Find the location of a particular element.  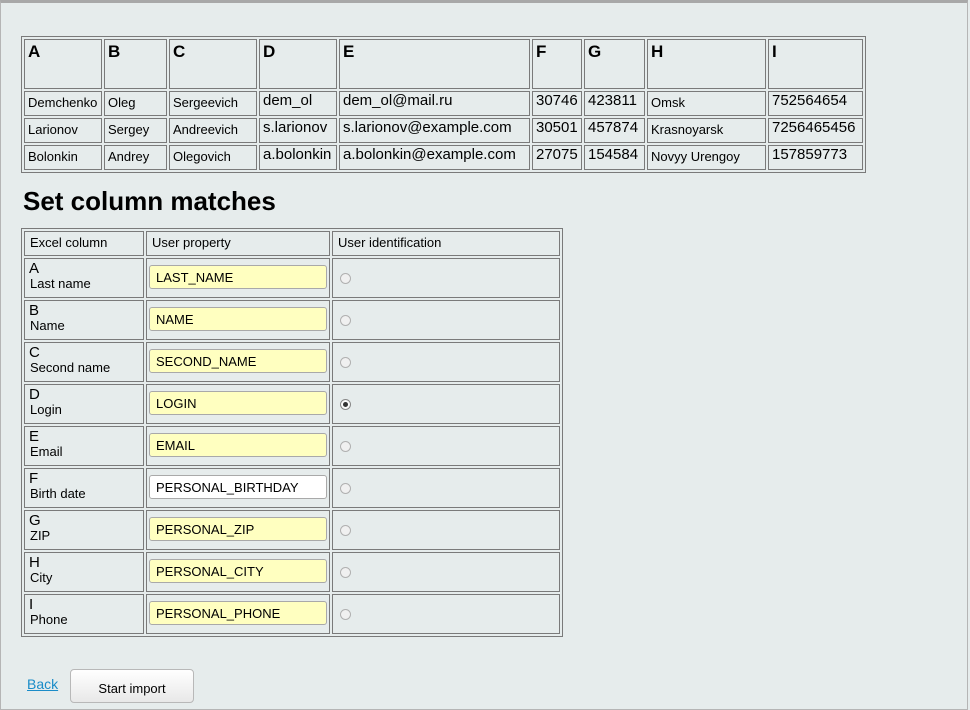

preview-cell: Olegovich is located at coordinates (213, 157).